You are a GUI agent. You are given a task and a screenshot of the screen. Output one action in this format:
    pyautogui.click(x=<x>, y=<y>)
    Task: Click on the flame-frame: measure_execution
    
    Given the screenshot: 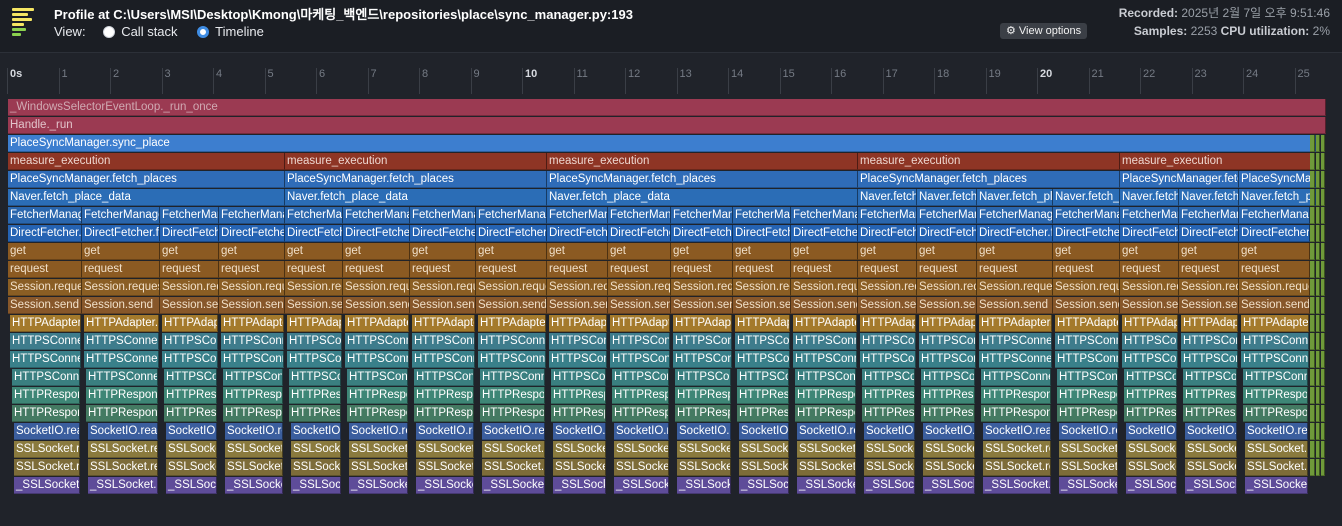 What is the action you would take?
    pyautogui.click(x=1217, y=161)
    